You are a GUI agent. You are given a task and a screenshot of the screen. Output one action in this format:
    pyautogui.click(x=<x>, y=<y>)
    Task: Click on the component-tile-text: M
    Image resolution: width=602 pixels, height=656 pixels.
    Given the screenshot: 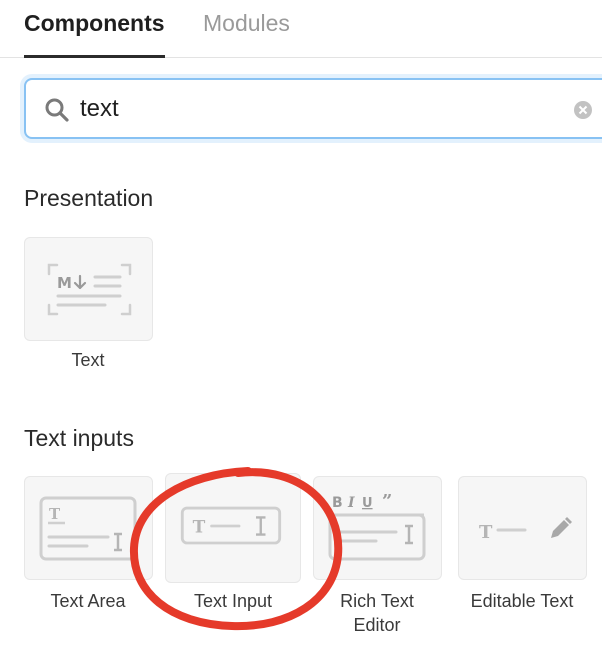 What is the action you would take?
    pyautogui.click(x=88, y=289)
    